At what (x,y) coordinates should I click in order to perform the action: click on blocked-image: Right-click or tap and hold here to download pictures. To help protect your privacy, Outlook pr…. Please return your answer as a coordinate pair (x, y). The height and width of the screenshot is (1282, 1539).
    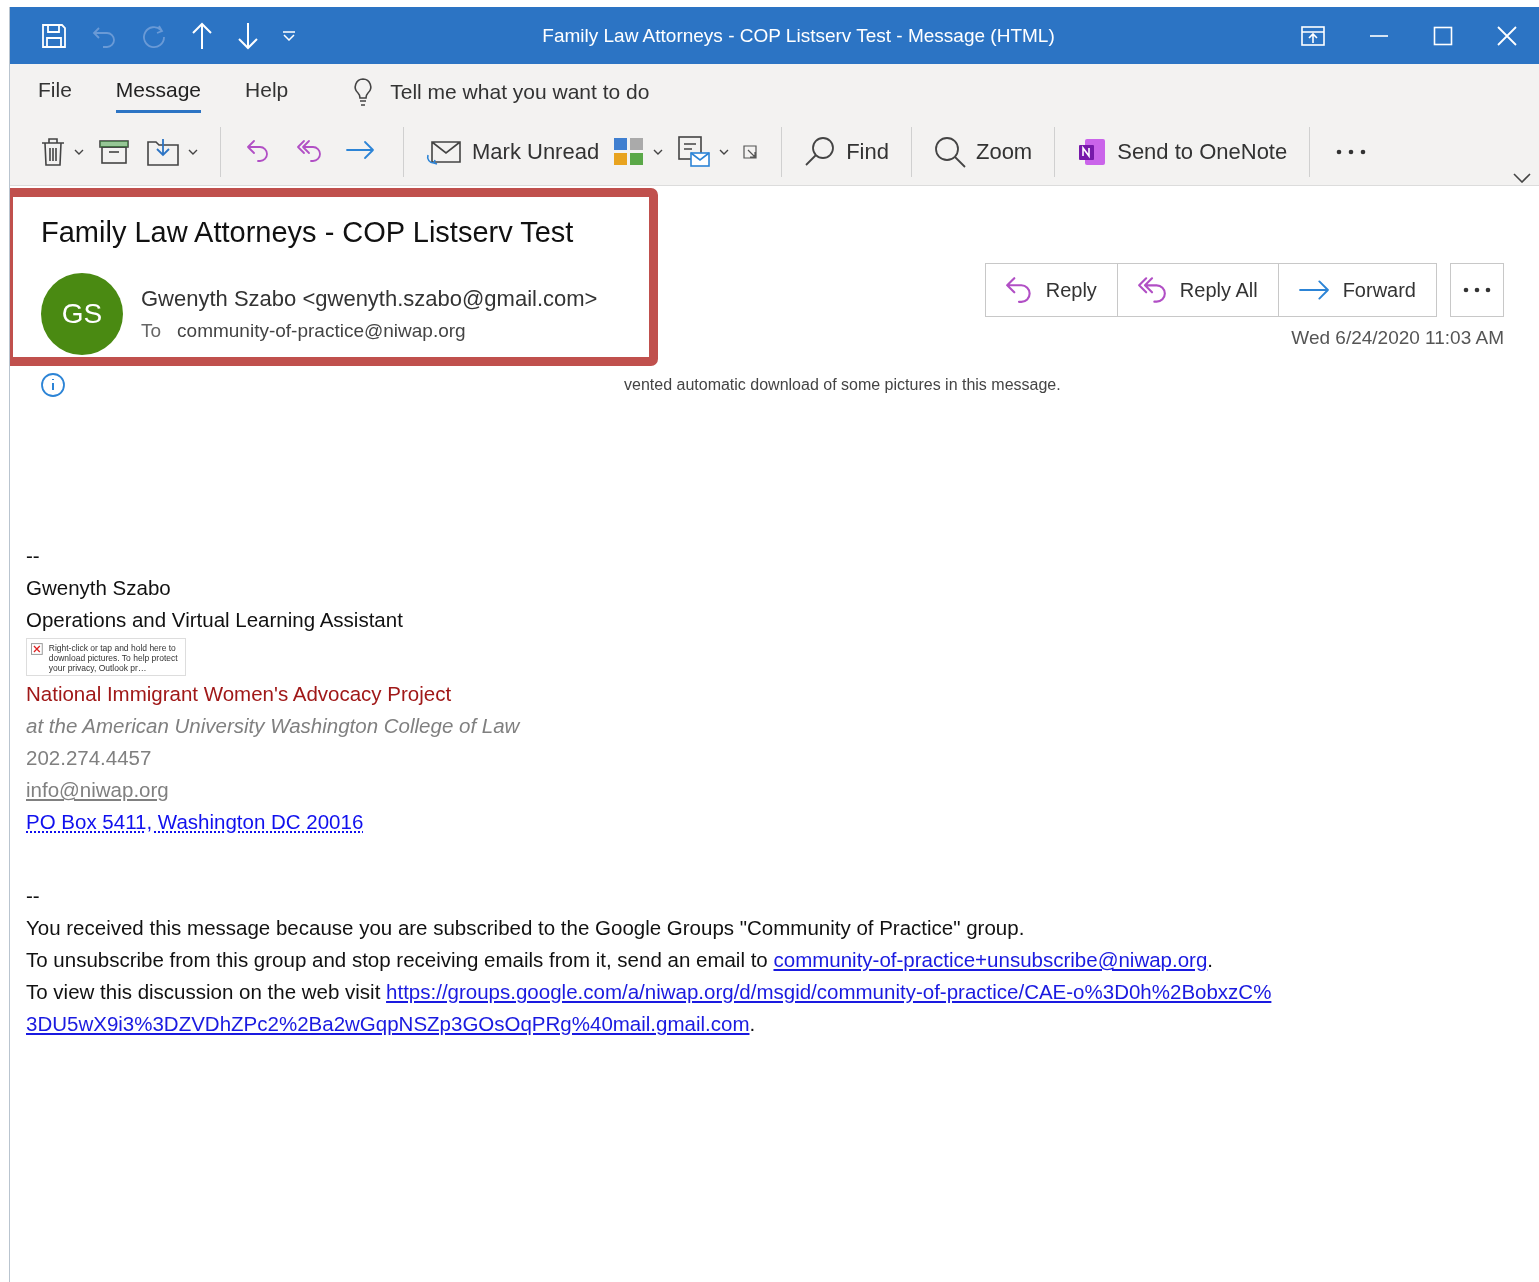
    Looking at the image, I should click on (106, 657).